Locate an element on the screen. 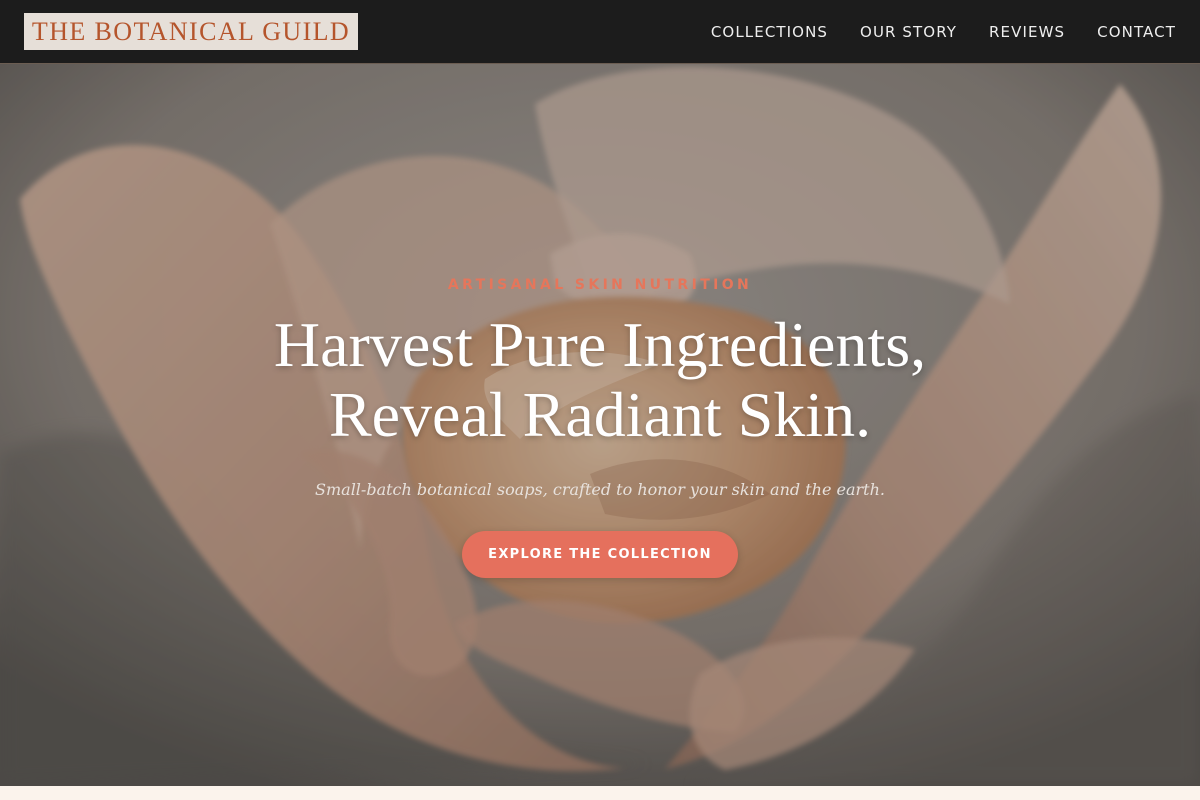 This screenshot has width=1200, height=800. explore-collection-button: EXPLORE THE COLLECTION is located at coordinates (600, 554).